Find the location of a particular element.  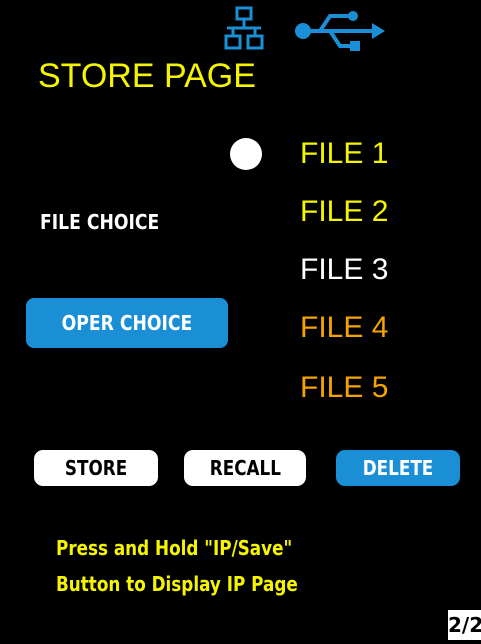

delete-button-label: DELETE is located at coordinates (398, 468).